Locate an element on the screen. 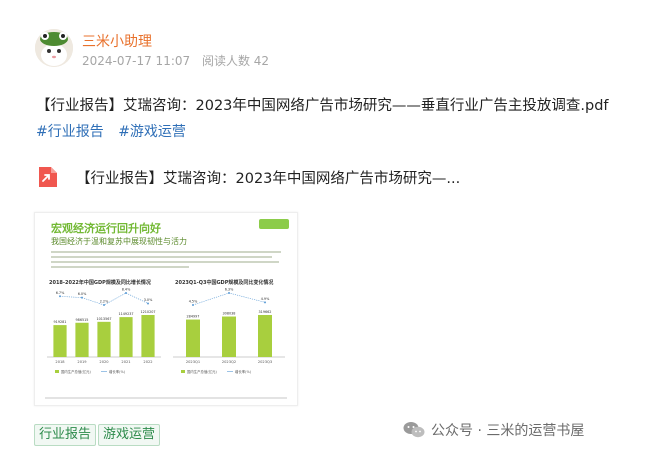 Image resolution: width=662 pixels, height=459 pixels. tick-label: 2018 is located at coordinates (60, 362).